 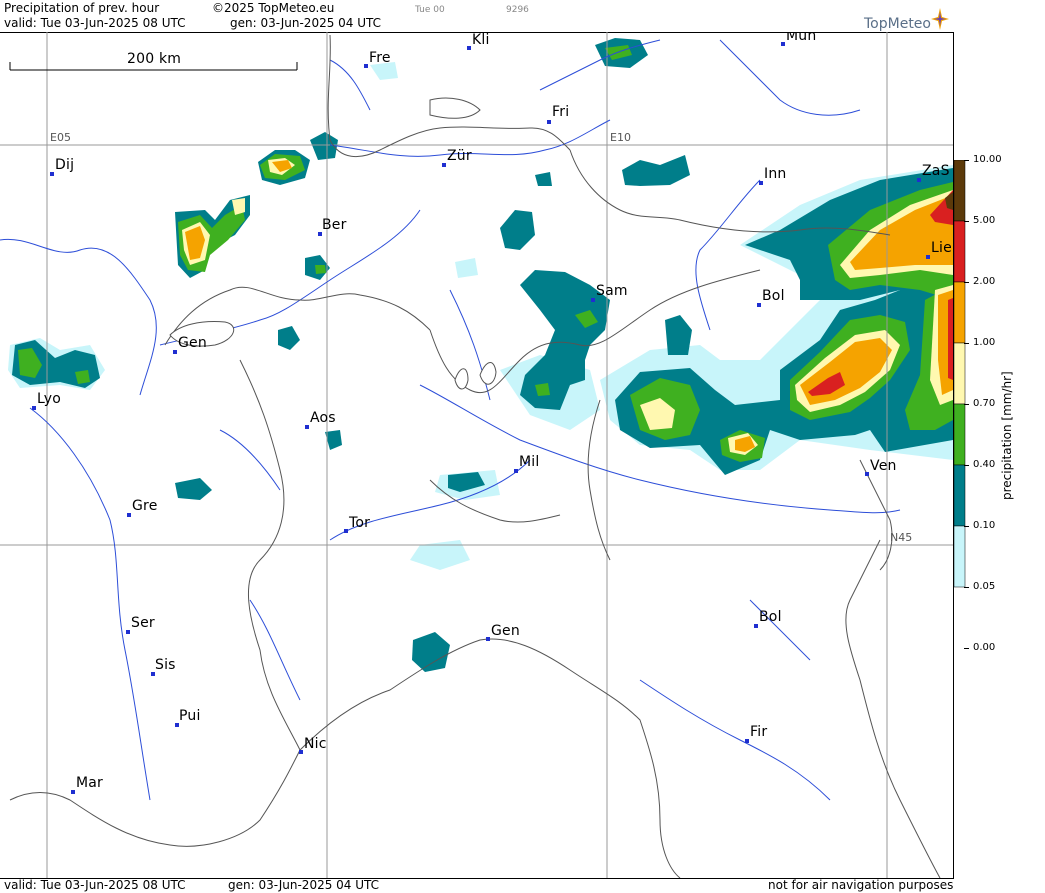 What do you see at coordinates (273, 8) in the screenshot?
I see `copyright-text: ©2025 TopMeteo.eu` at bounding box center [273, 8].